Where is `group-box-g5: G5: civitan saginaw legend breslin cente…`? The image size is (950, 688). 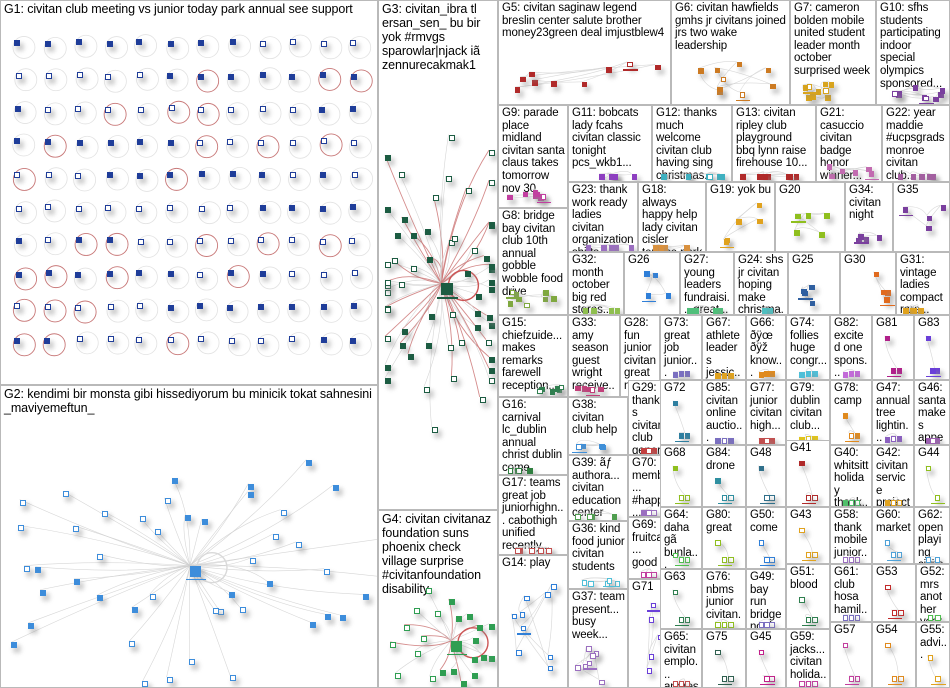
group-box-g5: G5: civitan saginaw legend breslin cente… is located at coordinates (584, 52).